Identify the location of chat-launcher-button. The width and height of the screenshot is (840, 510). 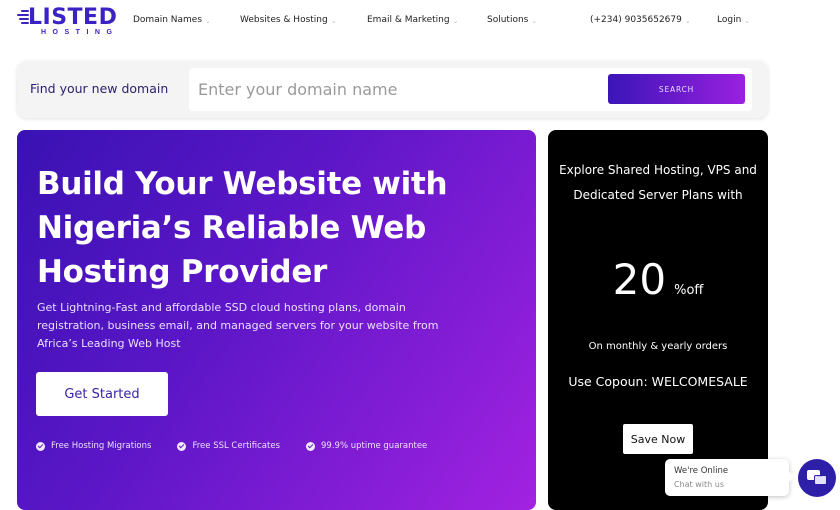
(817, 478).